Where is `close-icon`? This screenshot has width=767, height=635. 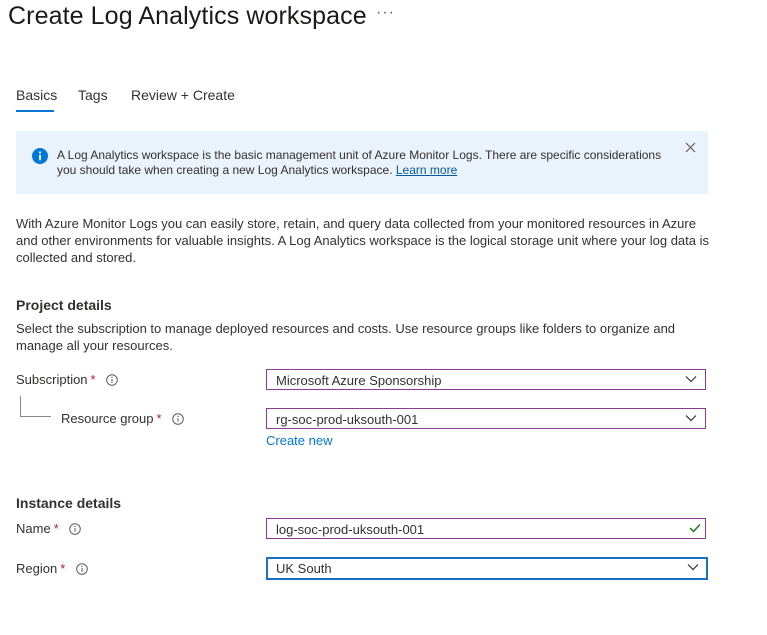 close-icon is located at coordinates (690, 147).